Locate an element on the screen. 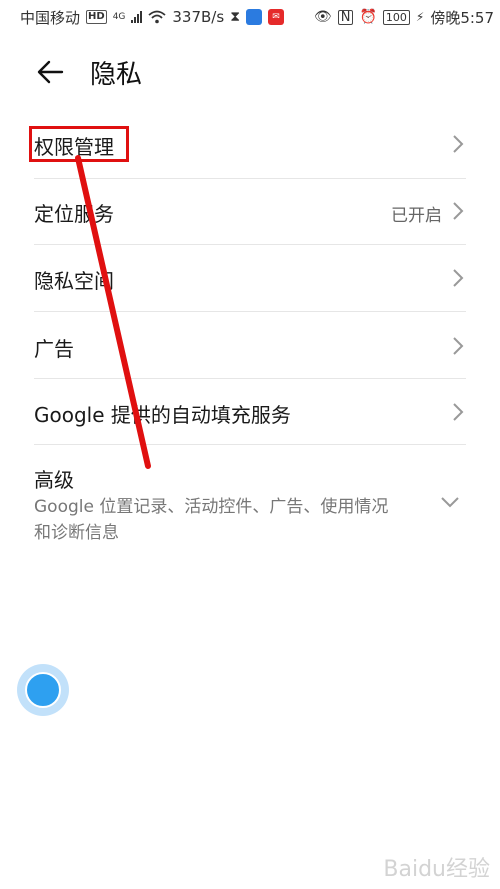 The image size is (500, 889). status-bar-right: 👁 N ⏰ 100 ⚡ 傍晚5:57 is located at coordinates (404, 17).